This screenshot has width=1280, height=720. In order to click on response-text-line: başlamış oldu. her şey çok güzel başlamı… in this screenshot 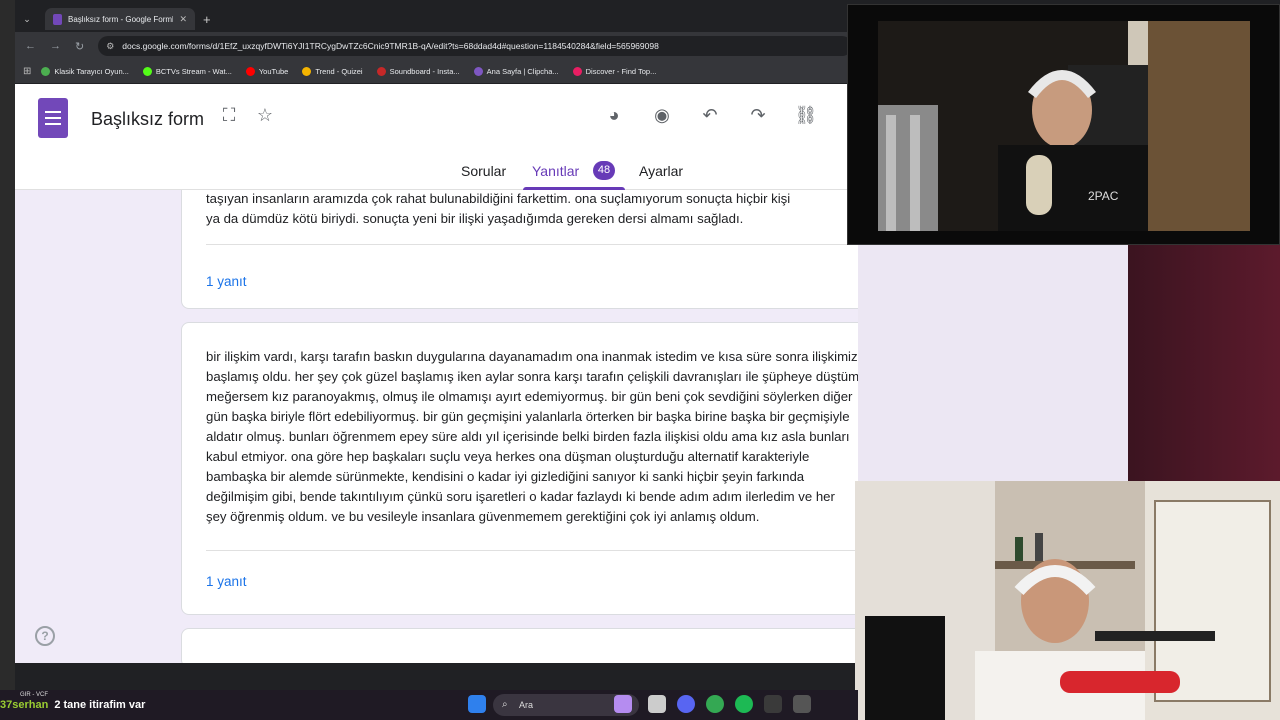, I will do `click(532, 376)`.